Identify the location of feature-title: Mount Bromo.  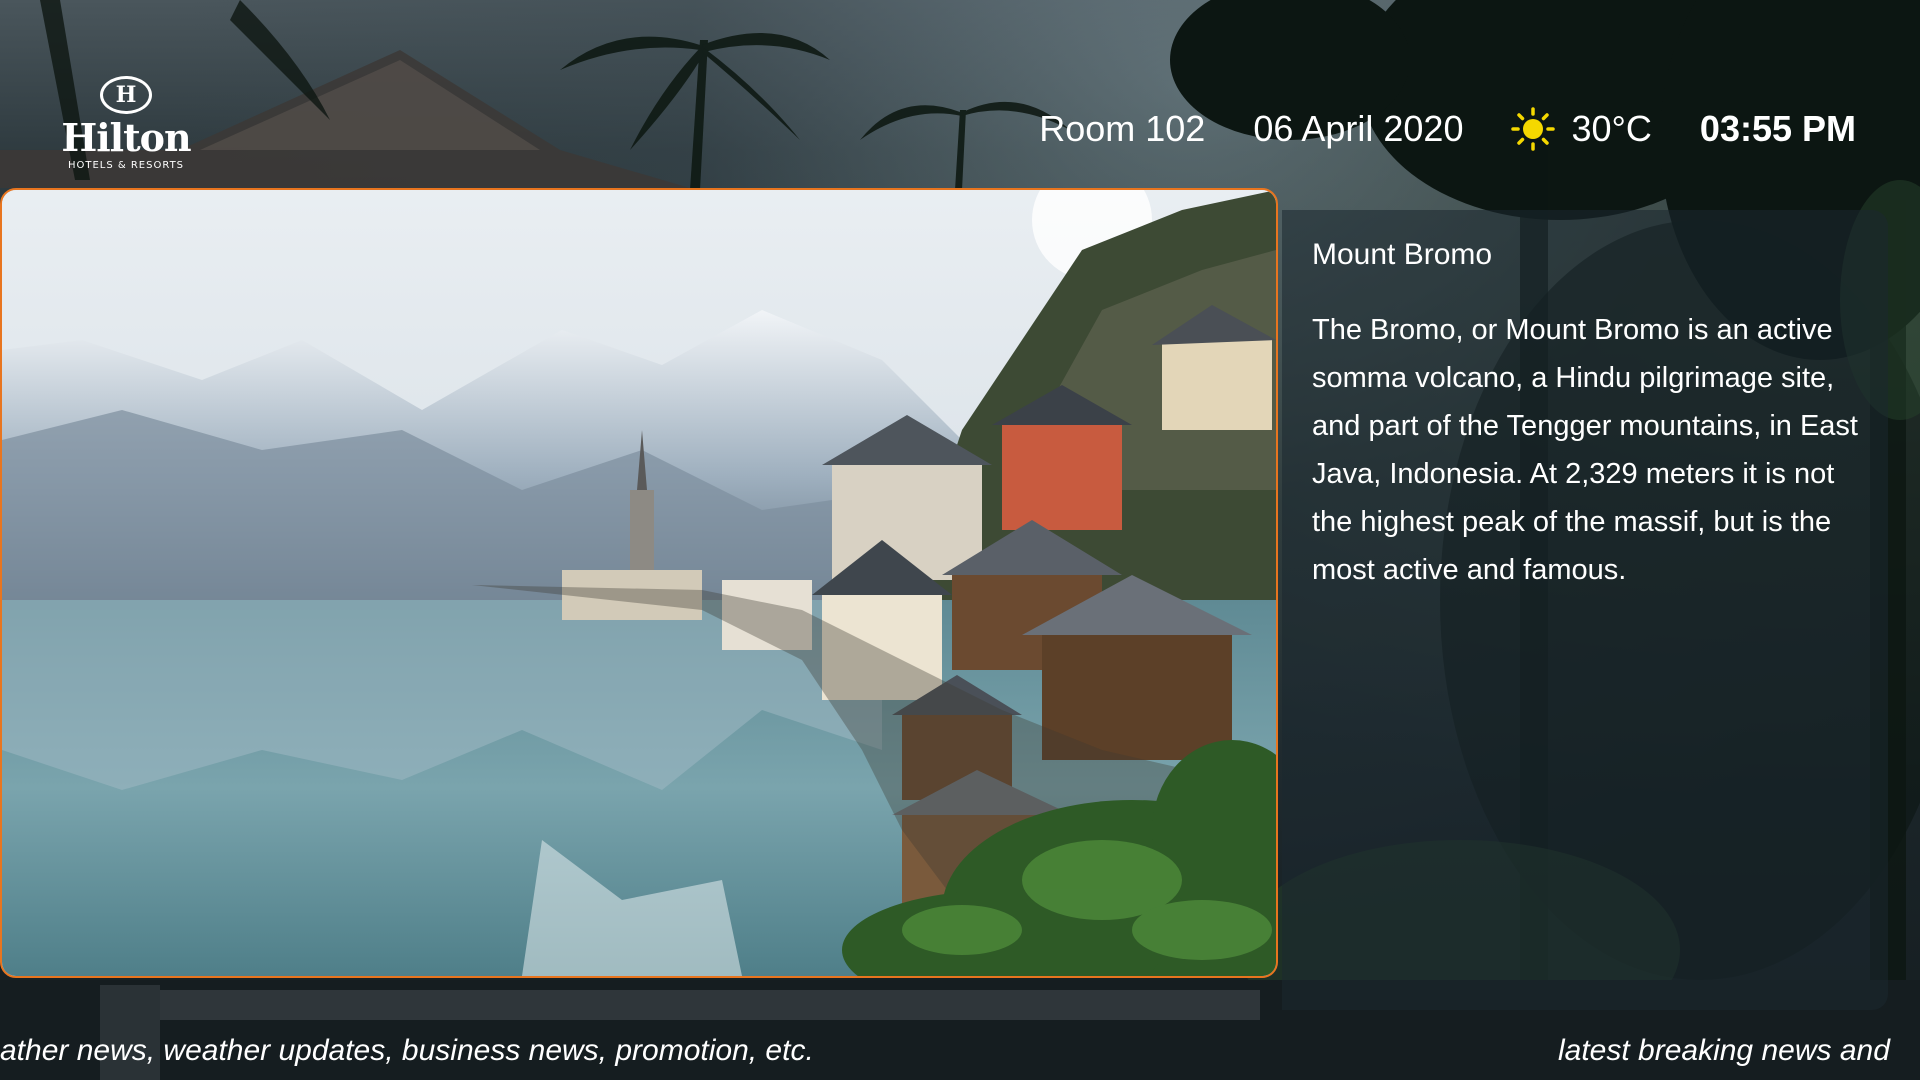
(1402, 254).